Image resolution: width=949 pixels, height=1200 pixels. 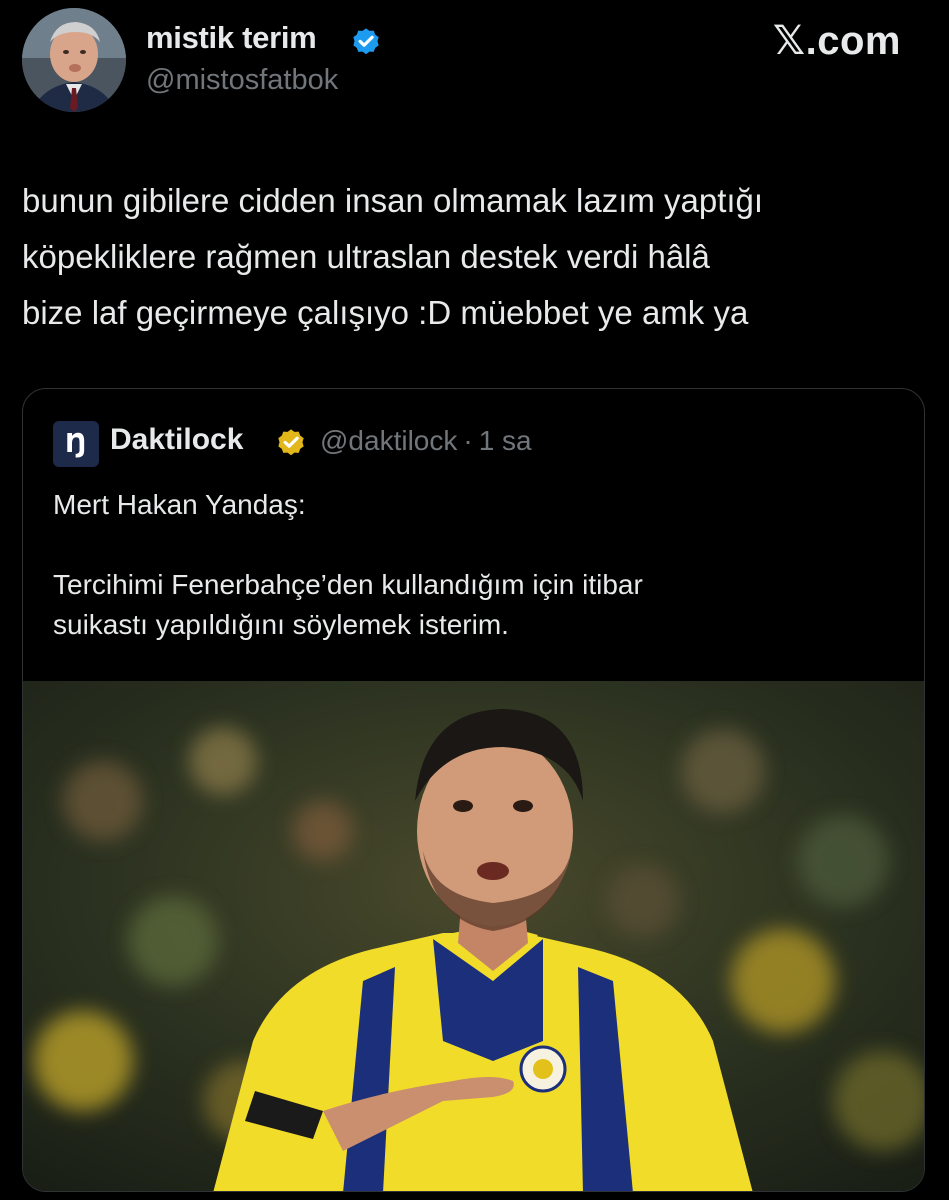 What do you see at coordinates (291, 442) in the screenshot?
I see `verified-gold-badge-icon` at bounding box center [291, 442].